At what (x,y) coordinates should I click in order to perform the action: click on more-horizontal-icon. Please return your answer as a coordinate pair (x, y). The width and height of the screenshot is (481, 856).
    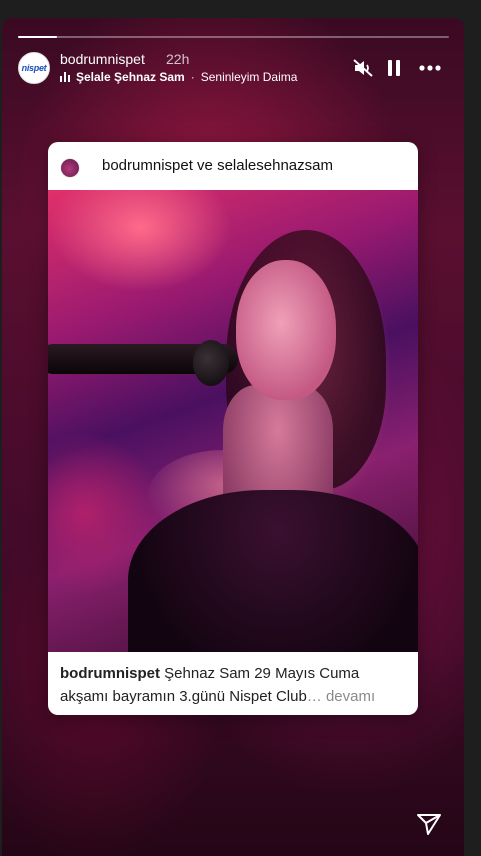
    Looking at the image, I should click on (430, 68).